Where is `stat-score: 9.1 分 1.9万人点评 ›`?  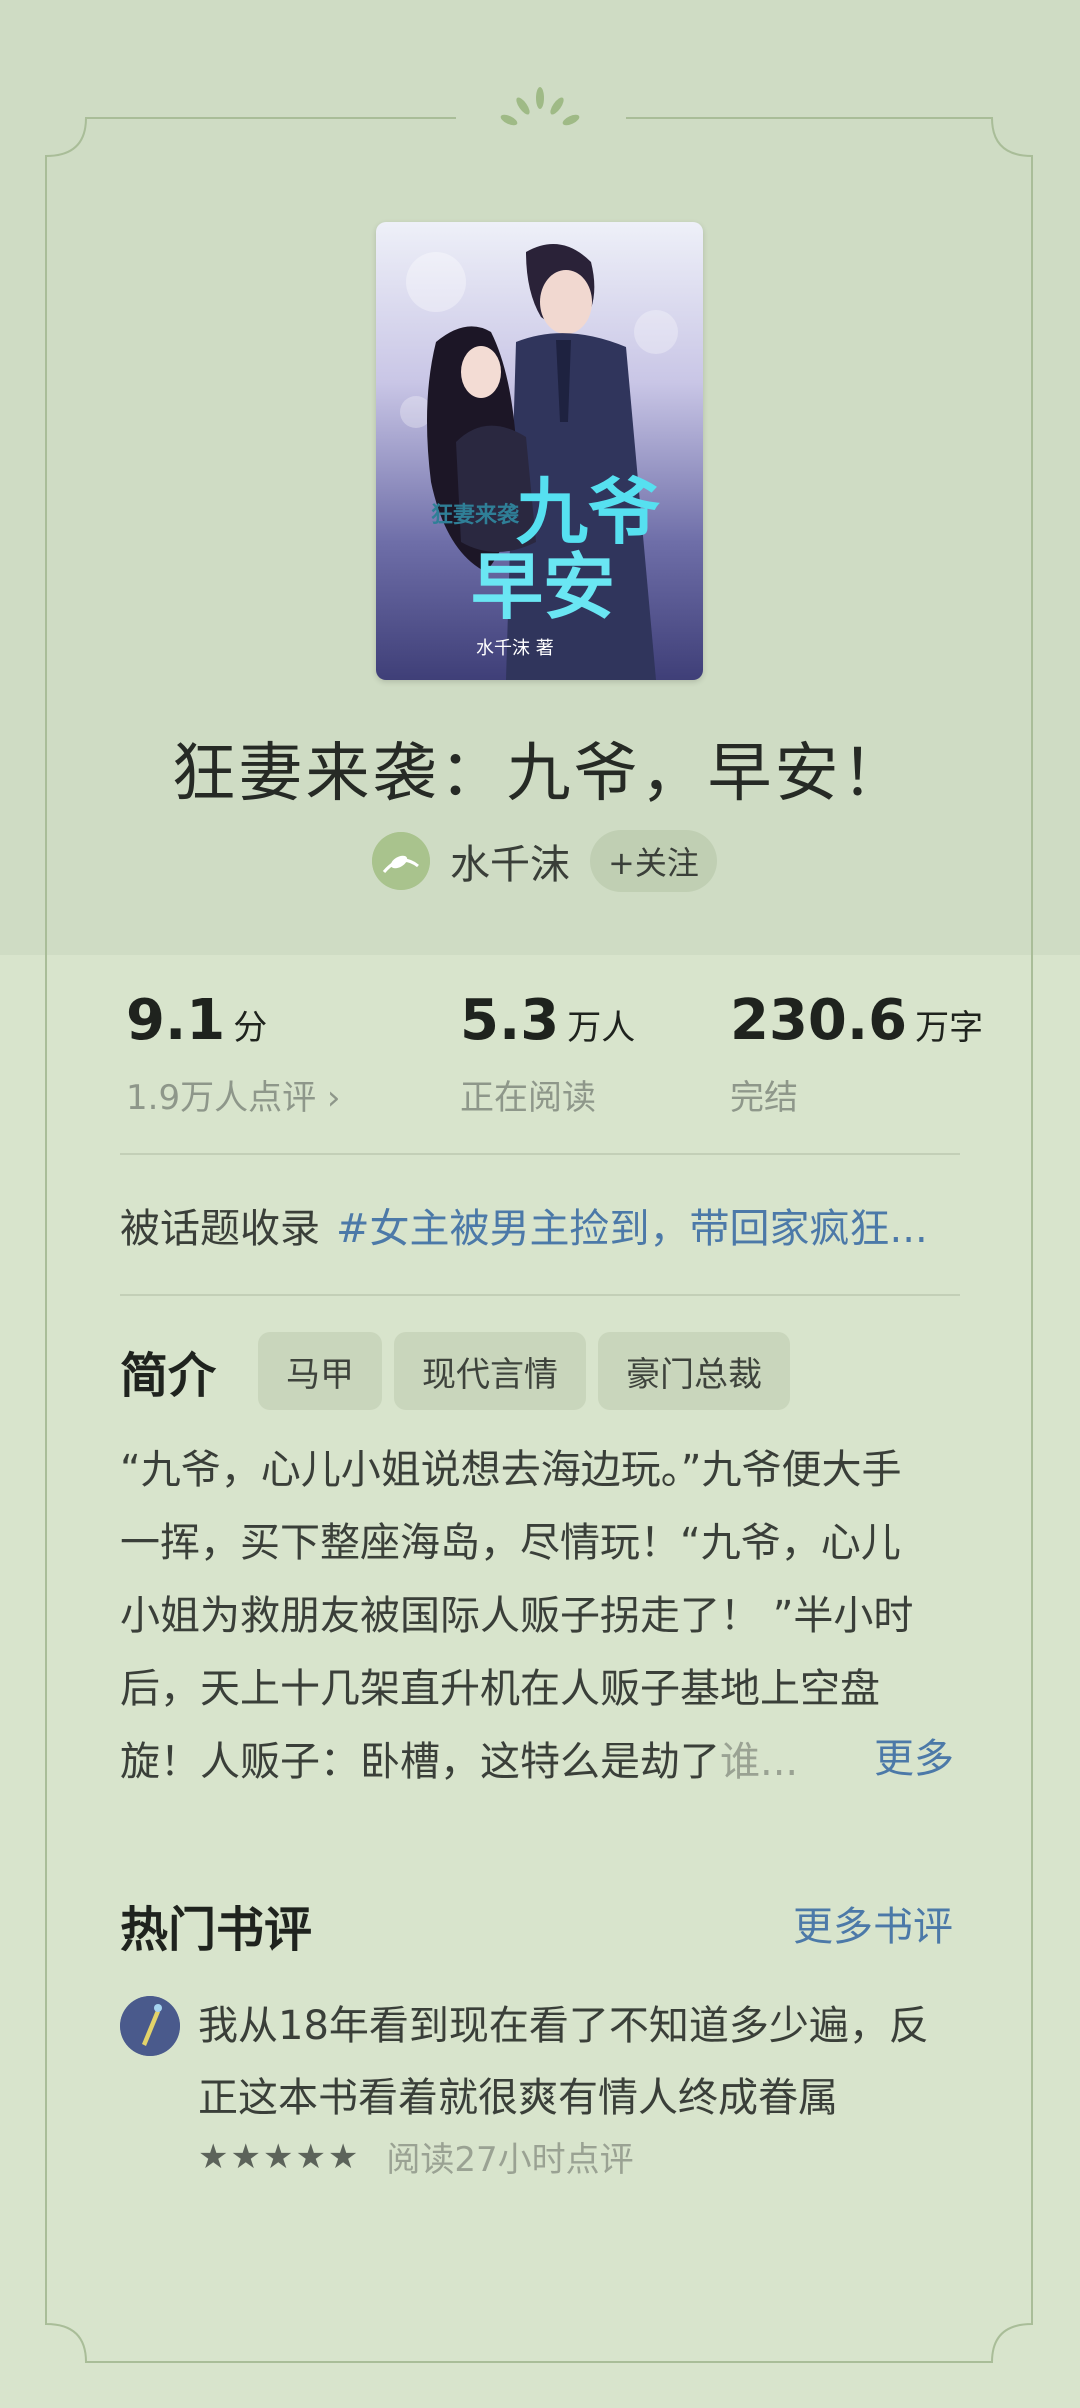 stat-score: 9.1 分 1.9万人点评 › is located at coordinates (233, 1053).